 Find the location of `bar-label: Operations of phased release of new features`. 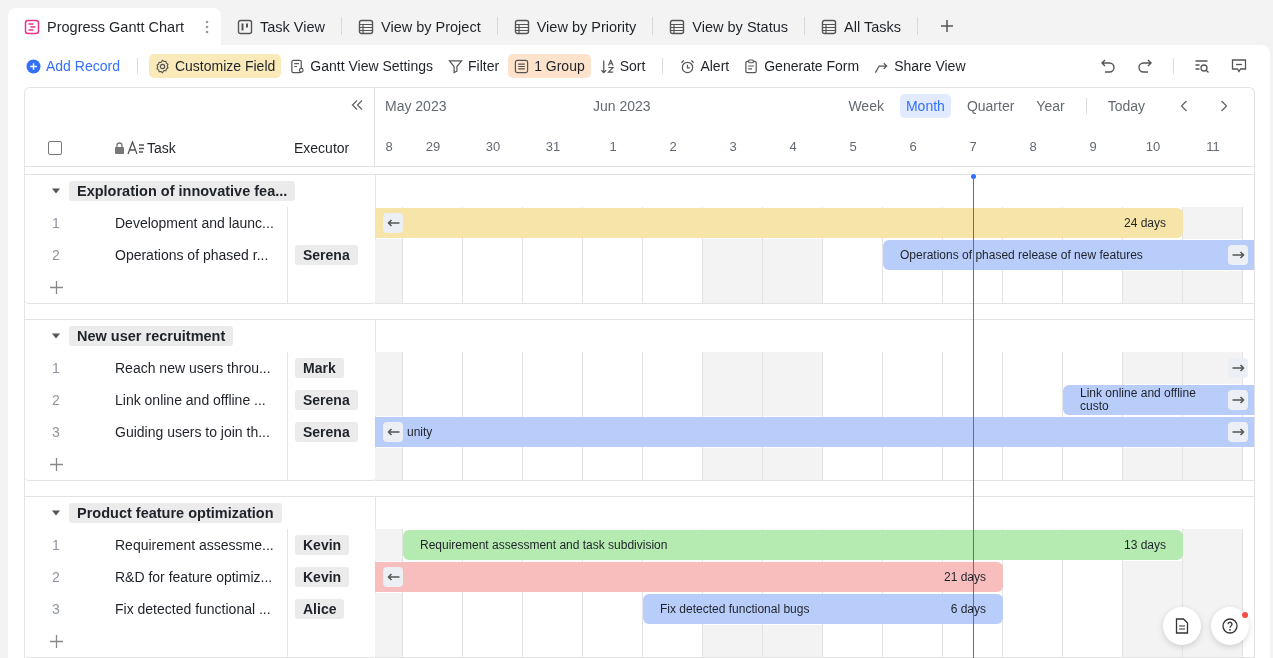

bar-label: Operations of phased release of new features is located at coordinates (1021, 255).